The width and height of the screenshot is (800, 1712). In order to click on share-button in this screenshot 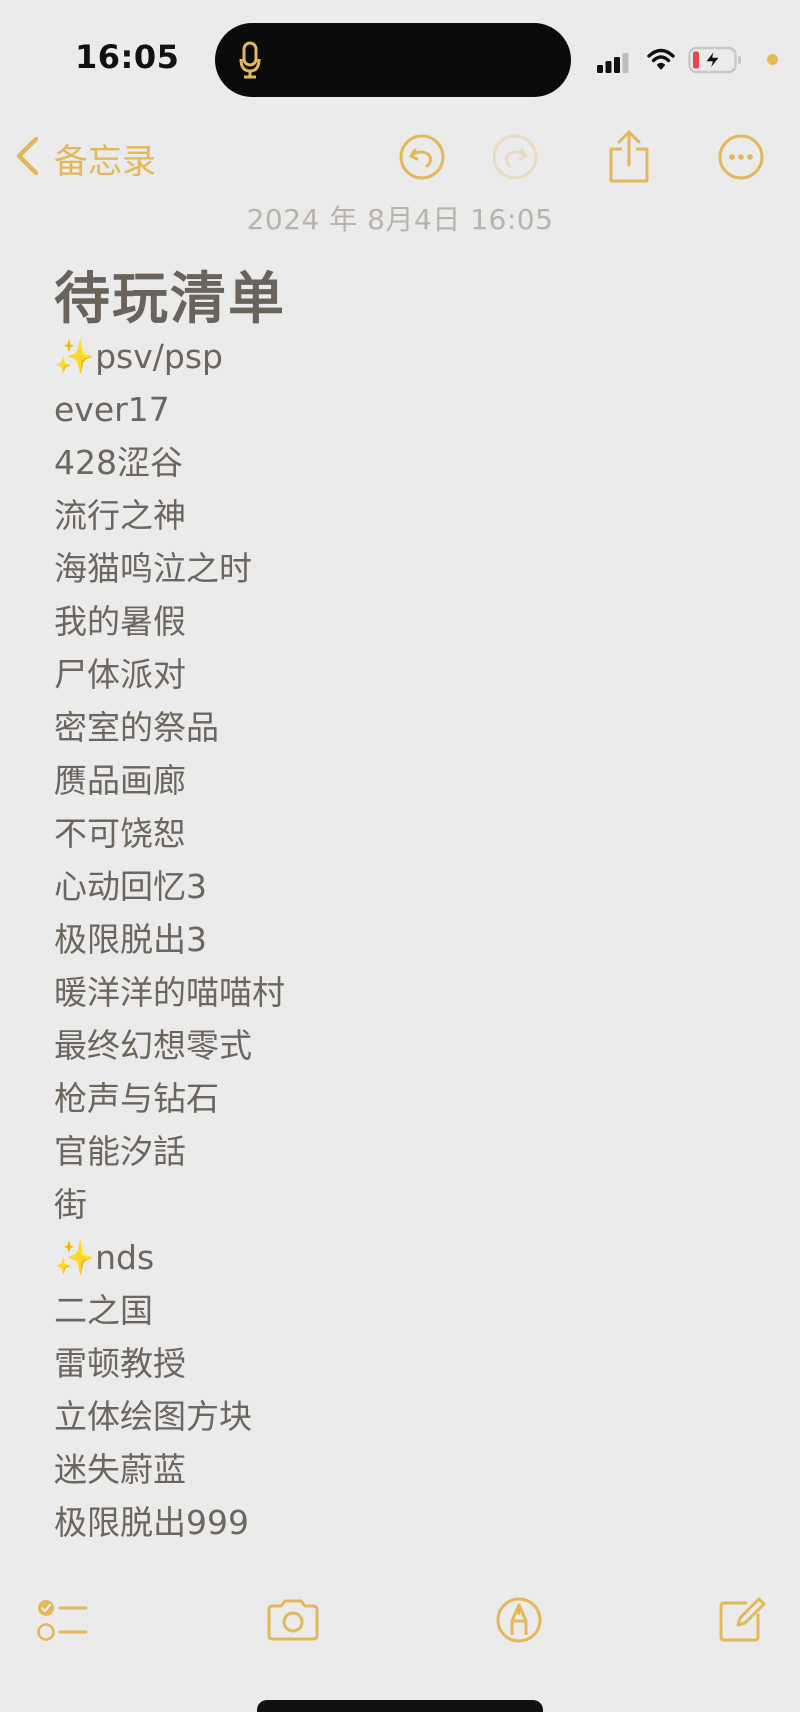, I will do `click(629, 159)`.